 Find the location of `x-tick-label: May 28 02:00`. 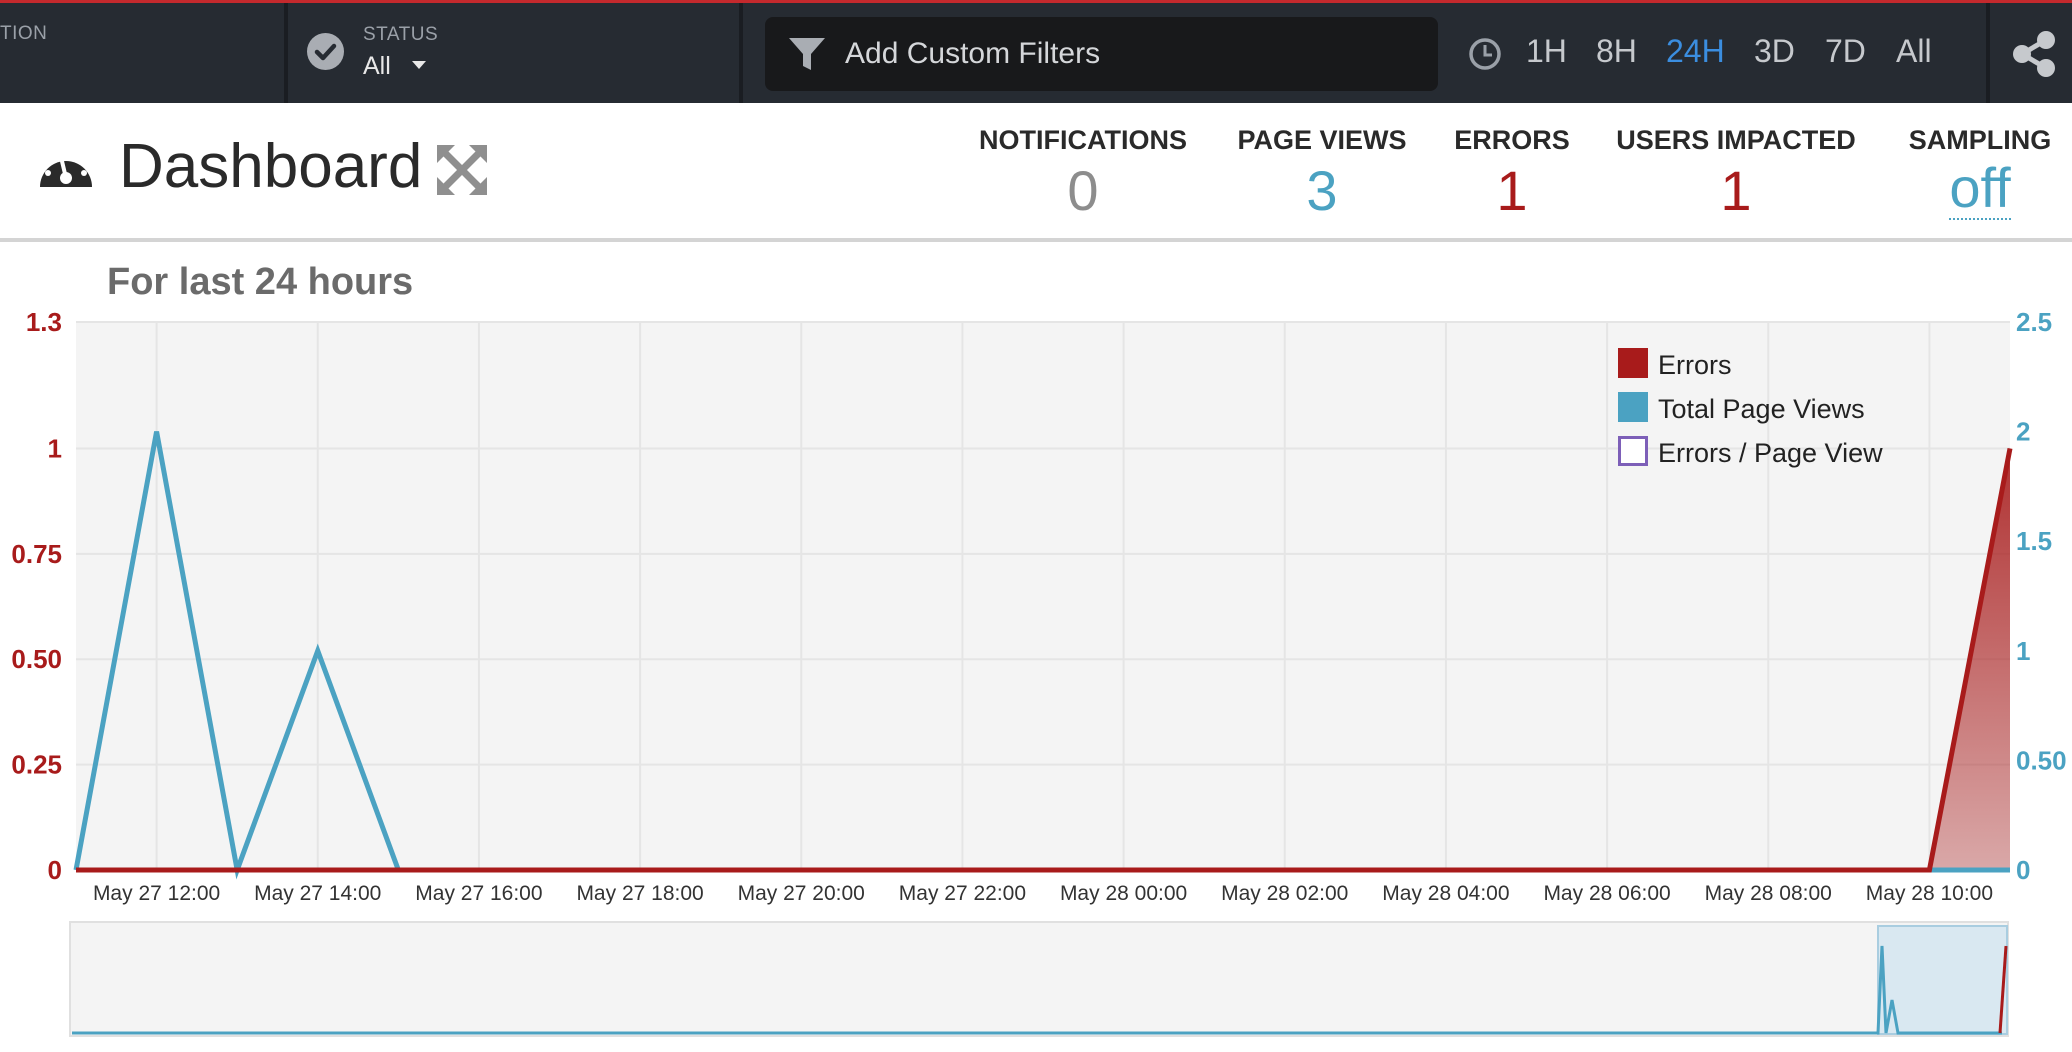

x-tick-label: May 28 02:00 is located at coordinates (1284, 893).